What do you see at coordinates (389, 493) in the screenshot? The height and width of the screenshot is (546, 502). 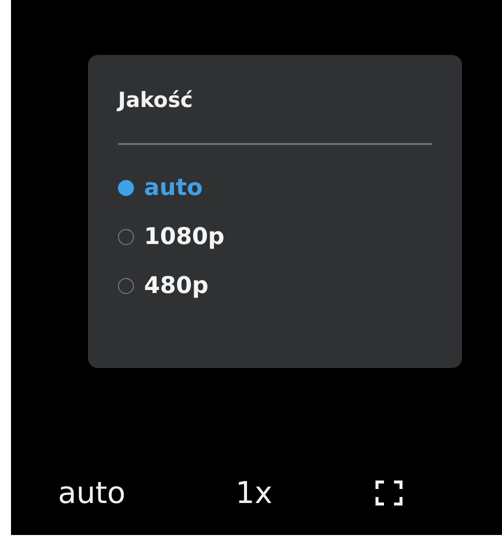 I see `fullscreen-icon` at bounding box center [389, 493].